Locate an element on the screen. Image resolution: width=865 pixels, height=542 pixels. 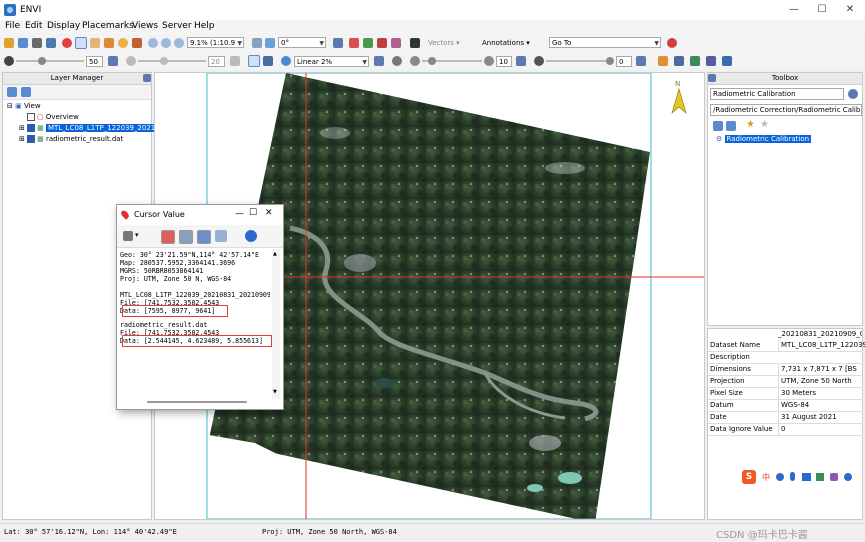
tree-root-view: ⊟ ▣ View is located at coordinates (24, 106).